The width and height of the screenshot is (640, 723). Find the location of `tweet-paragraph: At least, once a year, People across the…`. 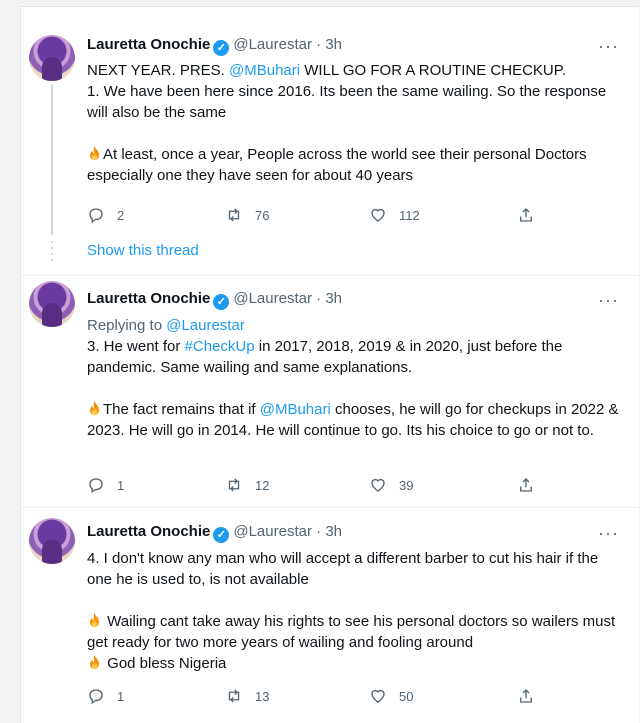

tweet-paragraph: At least, once a year, People across the… is located at coordinates (337, 164).